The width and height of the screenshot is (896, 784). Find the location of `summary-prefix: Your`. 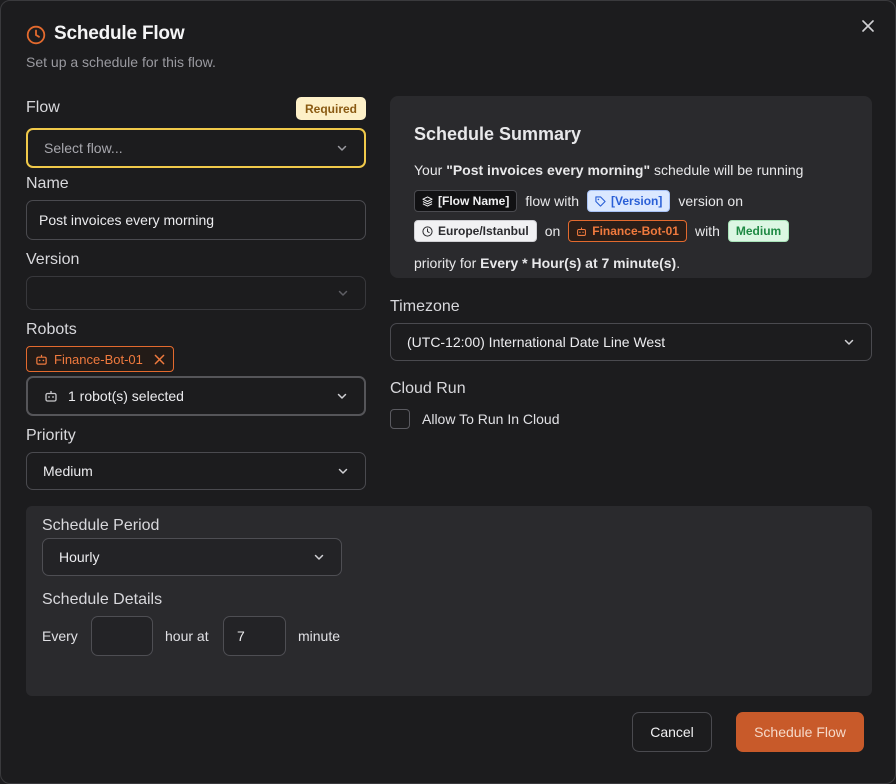

summary-prefix: Your is located at coordinates (430, 170).